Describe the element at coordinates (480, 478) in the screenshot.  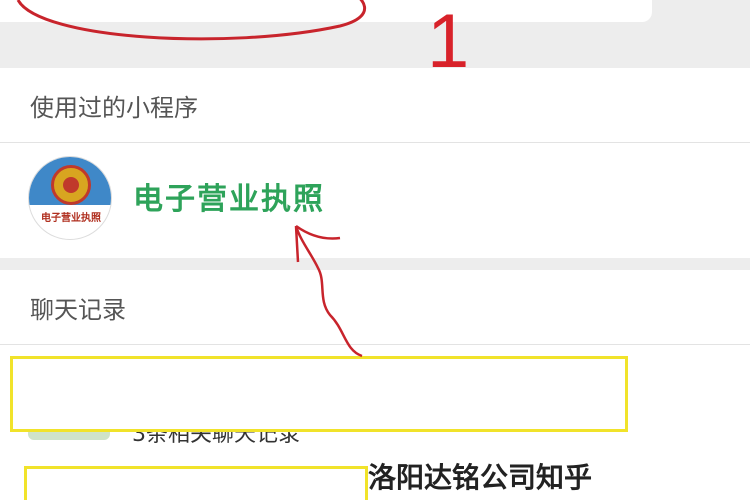
I see `chat-record-title: 洛阳达铭公司知乎` at that location.